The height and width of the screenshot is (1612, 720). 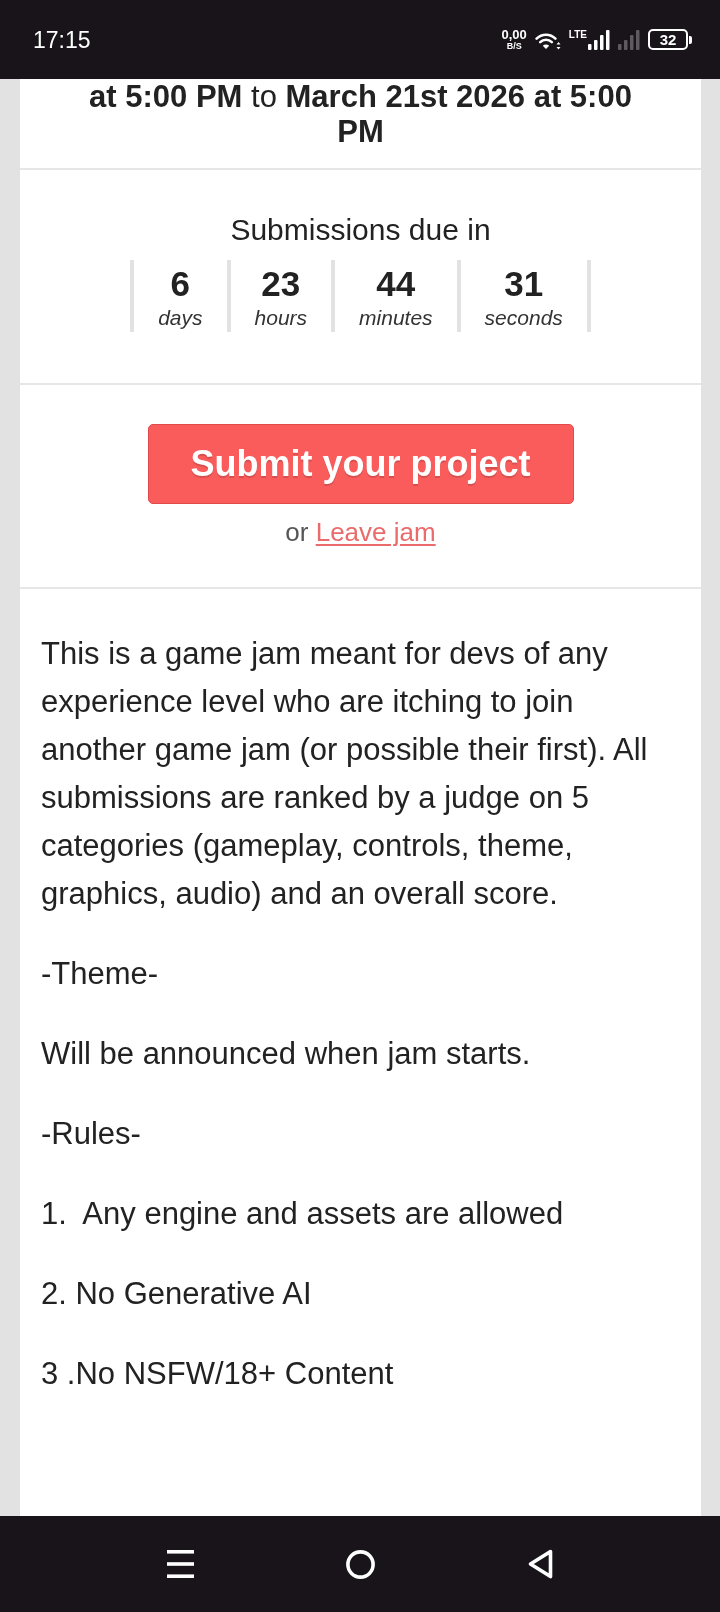 I want to click on countdown-title: Submissions due in, so click(x=360, y=230).